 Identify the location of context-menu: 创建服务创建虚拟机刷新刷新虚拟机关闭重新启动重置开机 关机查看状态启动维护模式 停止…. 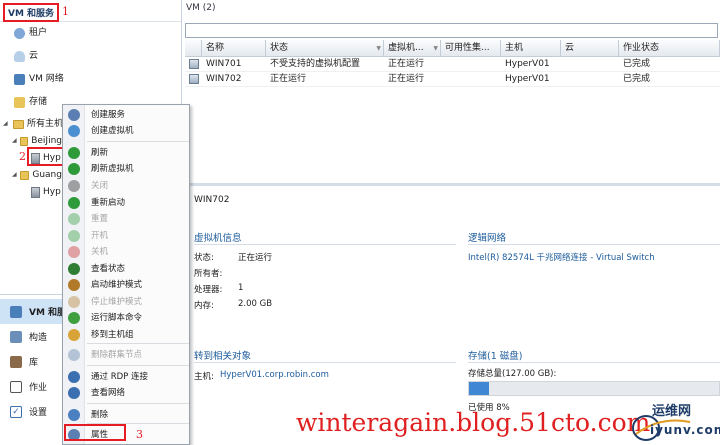
(126, 274).